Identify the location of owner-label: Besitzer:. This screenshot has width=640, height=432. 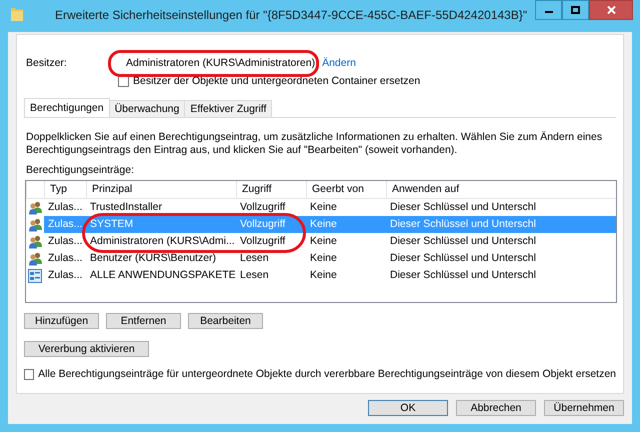
(46, 62).